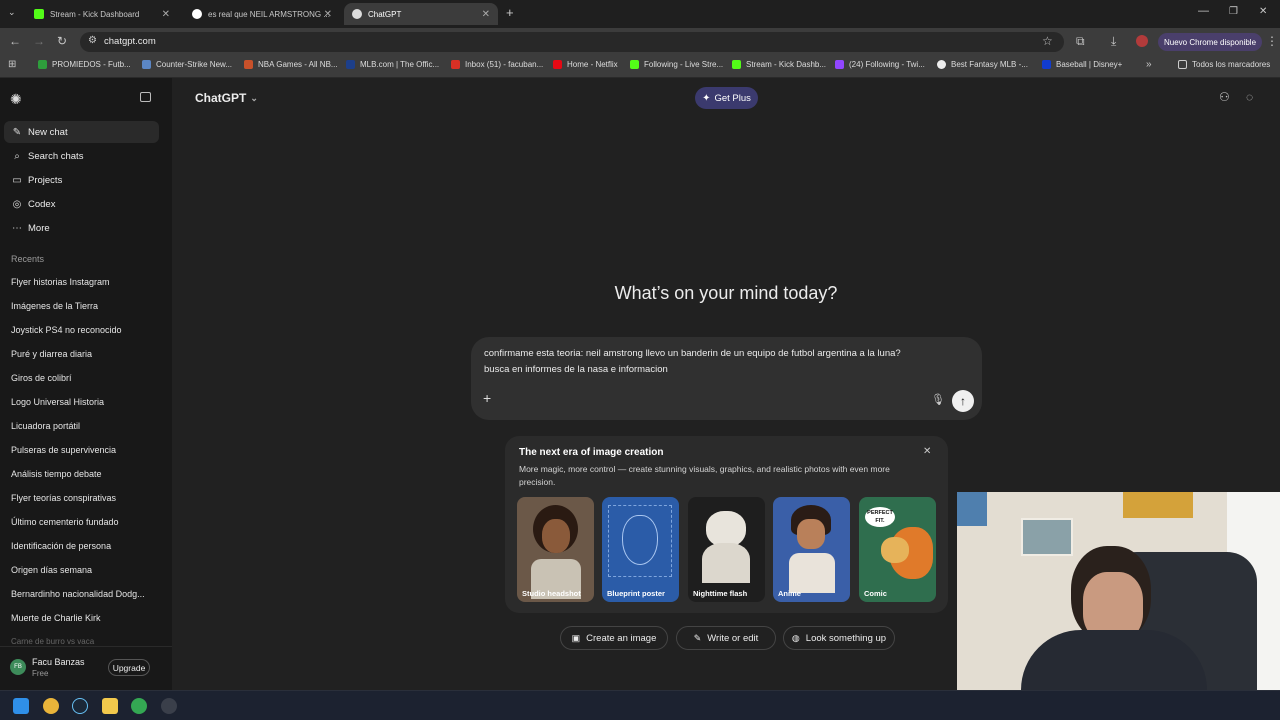 Image resolution: width=1280 pixels, height=720 pixels. I want to click on recent-chat-item: Flyer teorías conspirativas, so click(63, 498).